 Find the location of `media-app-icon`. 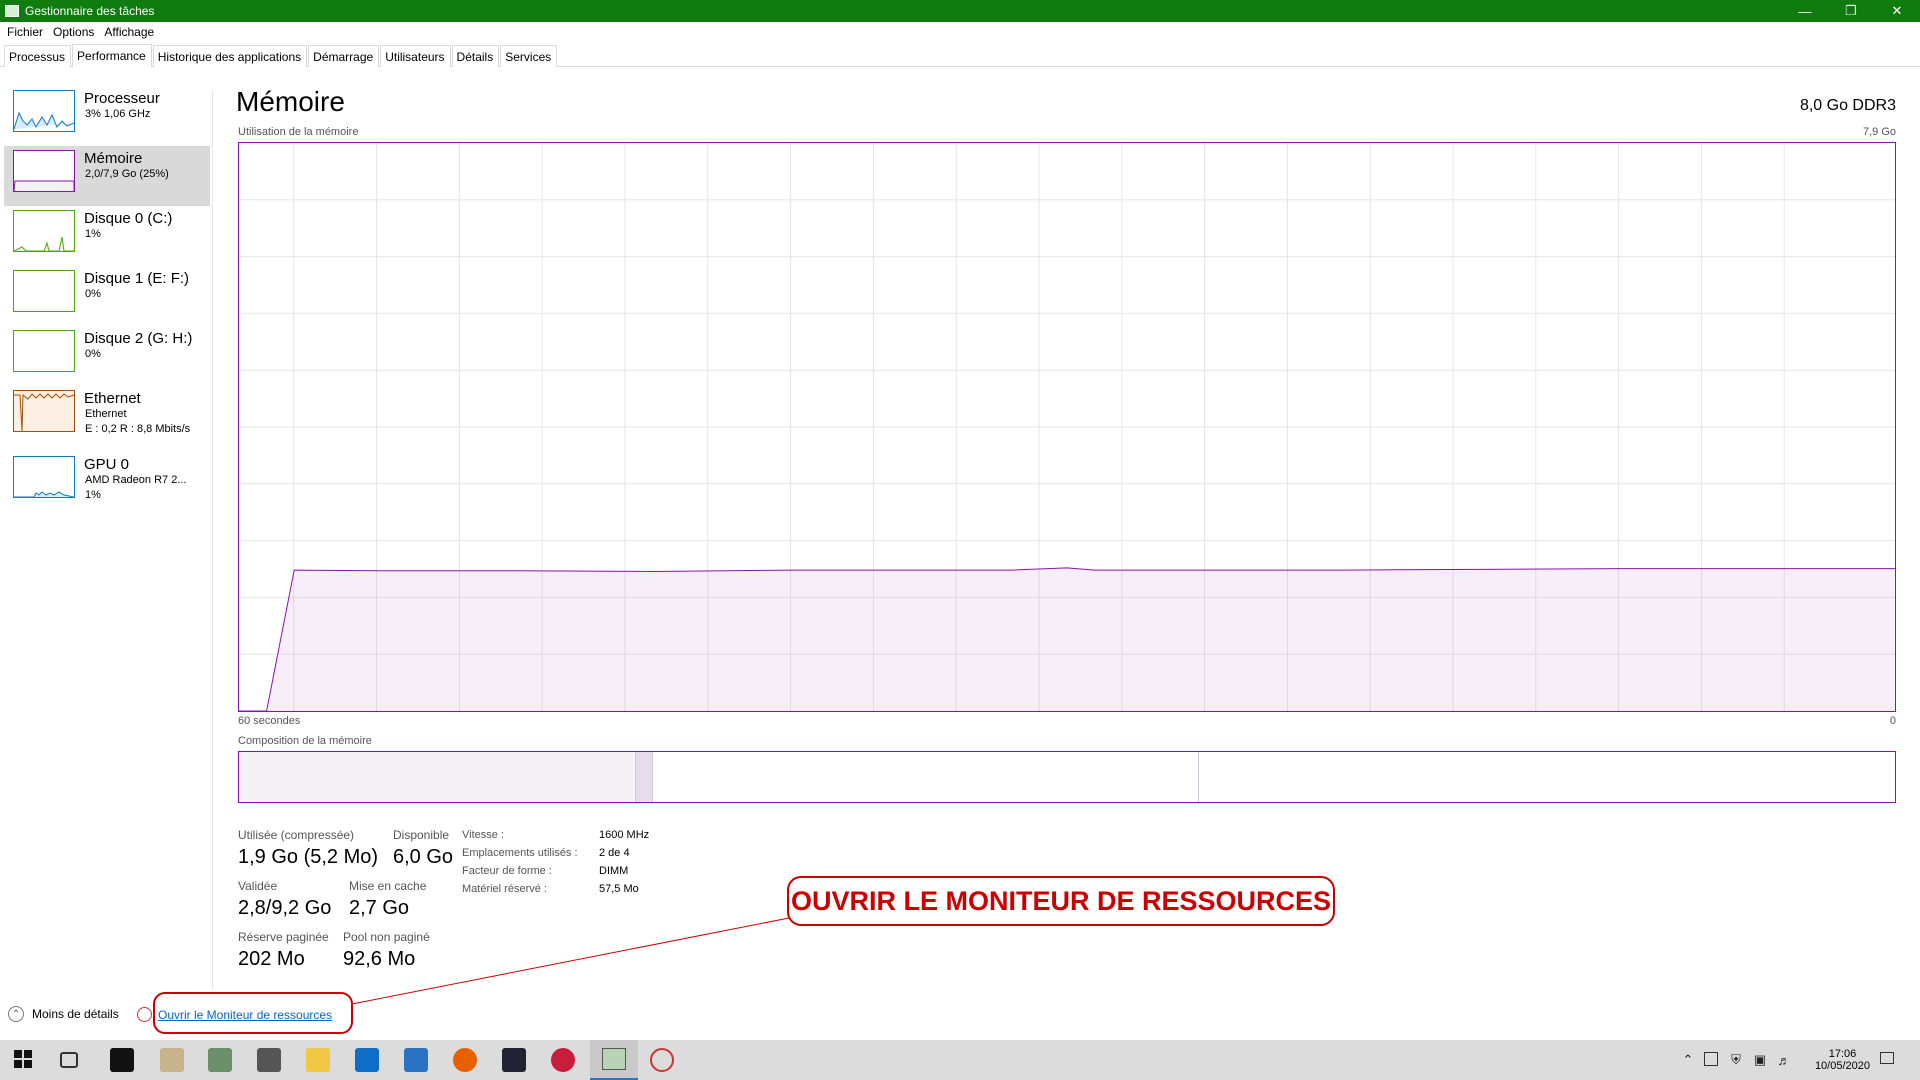

media-app-icon is located at coordinates (563, 1060).